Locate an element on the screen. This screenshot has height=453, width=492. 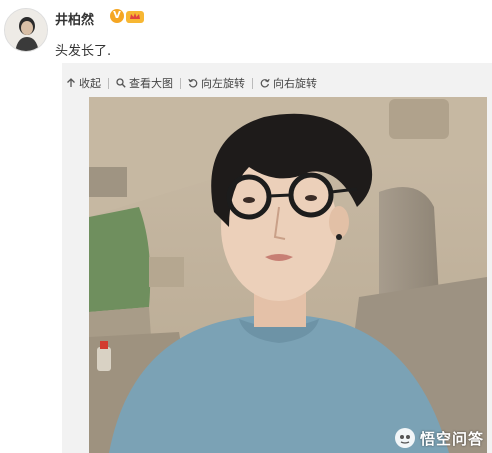
view-large-label: 查看大图 is located at coordinates (151, 83).